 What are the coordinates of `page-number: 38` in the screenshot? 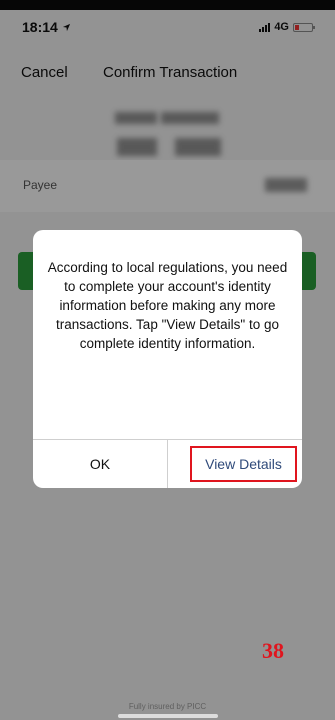 It's located at (273, 650).